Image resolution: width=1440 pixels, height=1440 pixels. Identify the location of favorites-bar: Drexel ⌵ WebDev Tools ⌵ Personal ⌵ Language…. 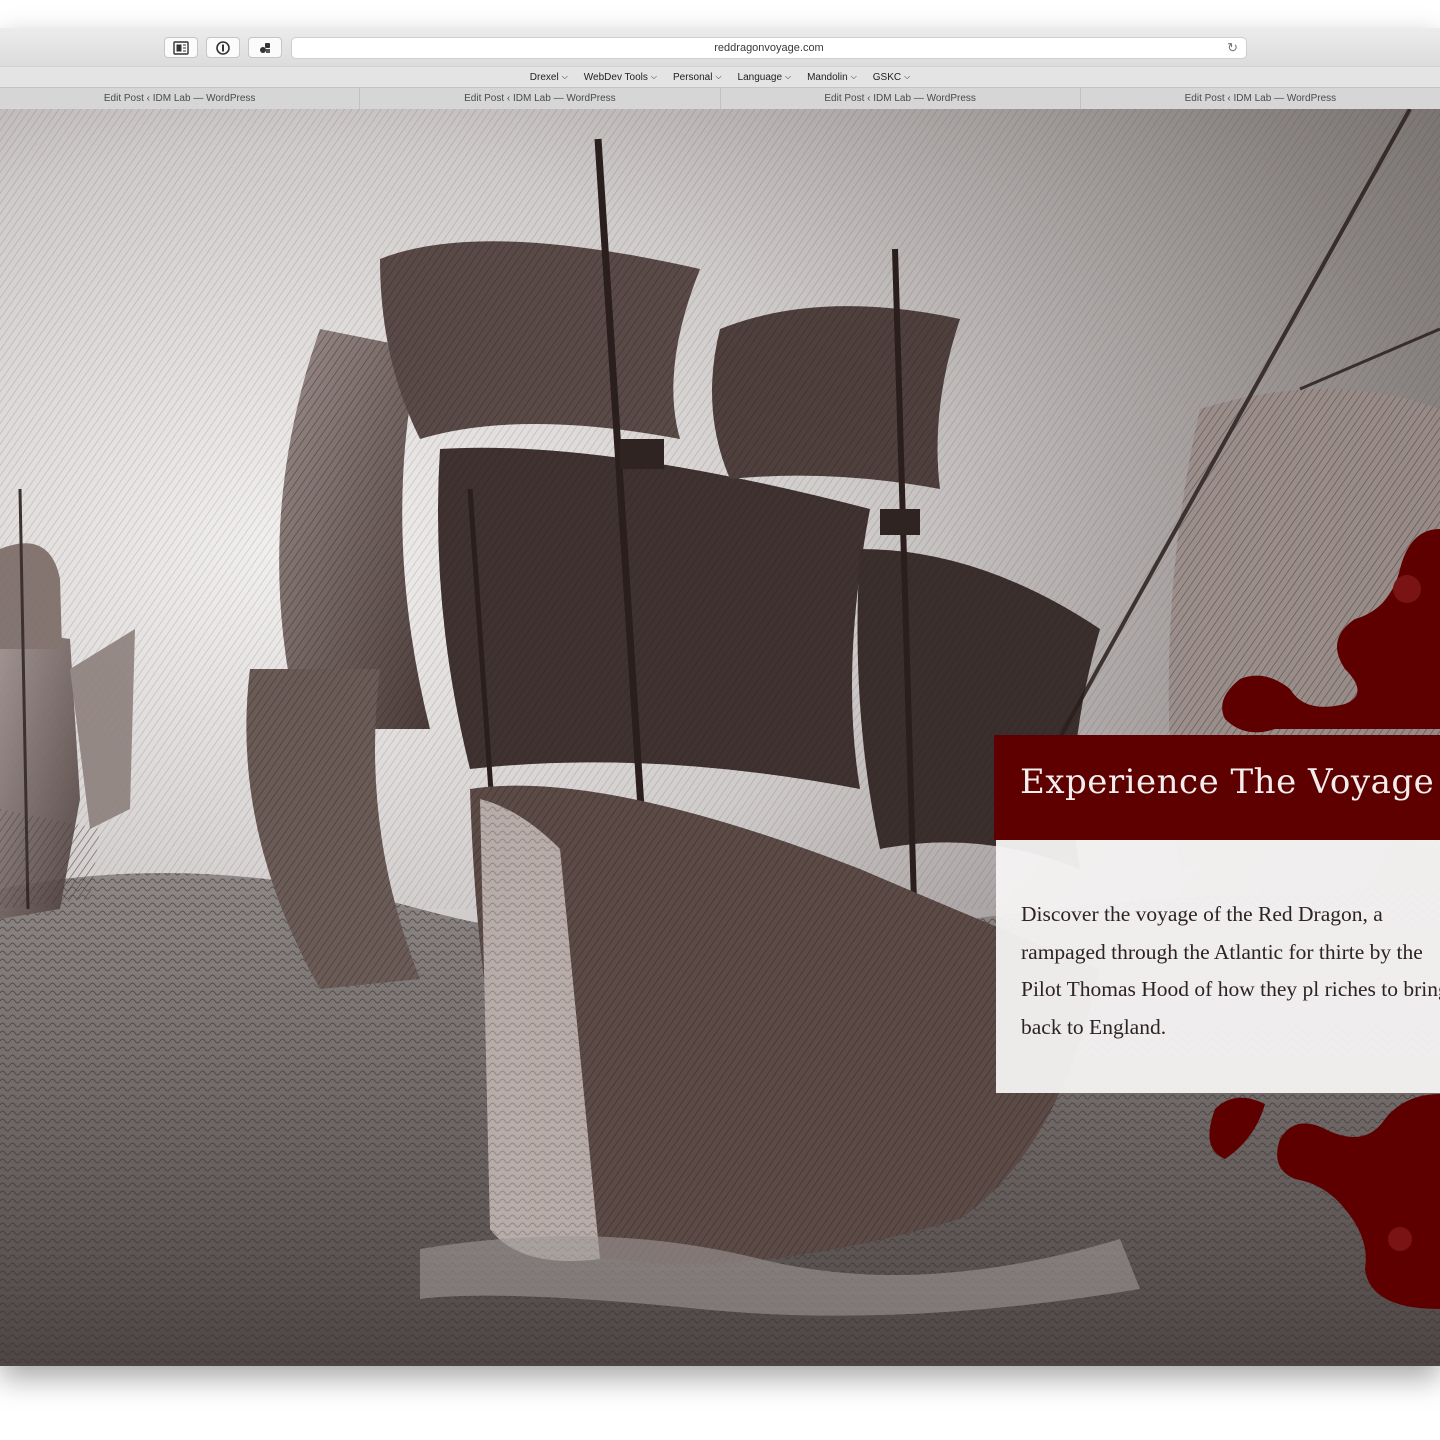
(720, 76).